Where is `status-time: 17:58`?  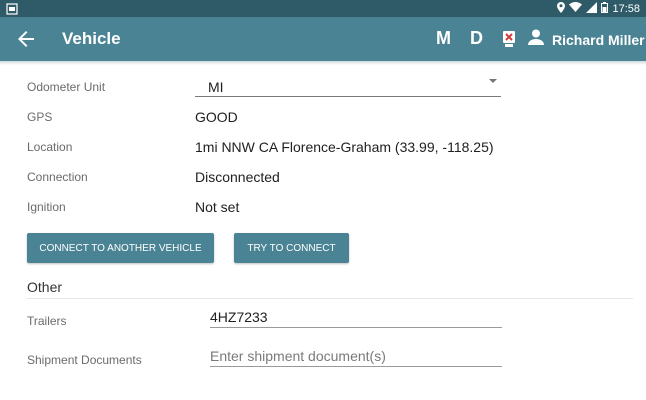
status-time: 17:58 is located at coordinates (626, 8).